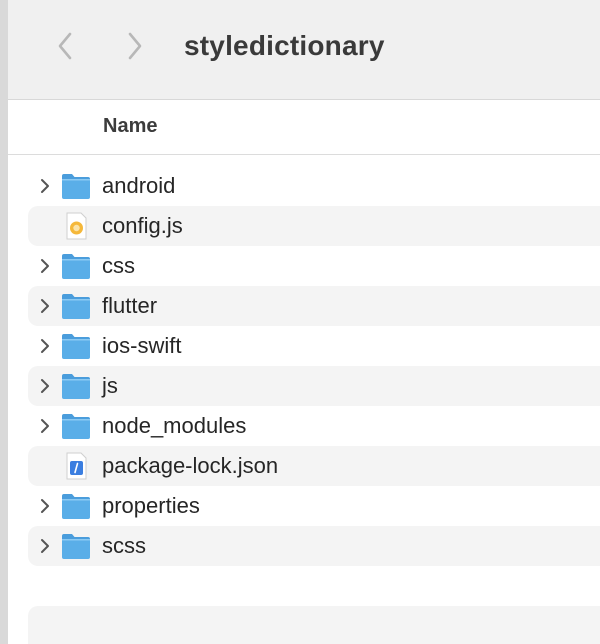 Image resolution: width=600 pixels, height=644 pixels. Describe the element at coordinates (314, 266) in the screenshot. I see `list-item: css` at that location.